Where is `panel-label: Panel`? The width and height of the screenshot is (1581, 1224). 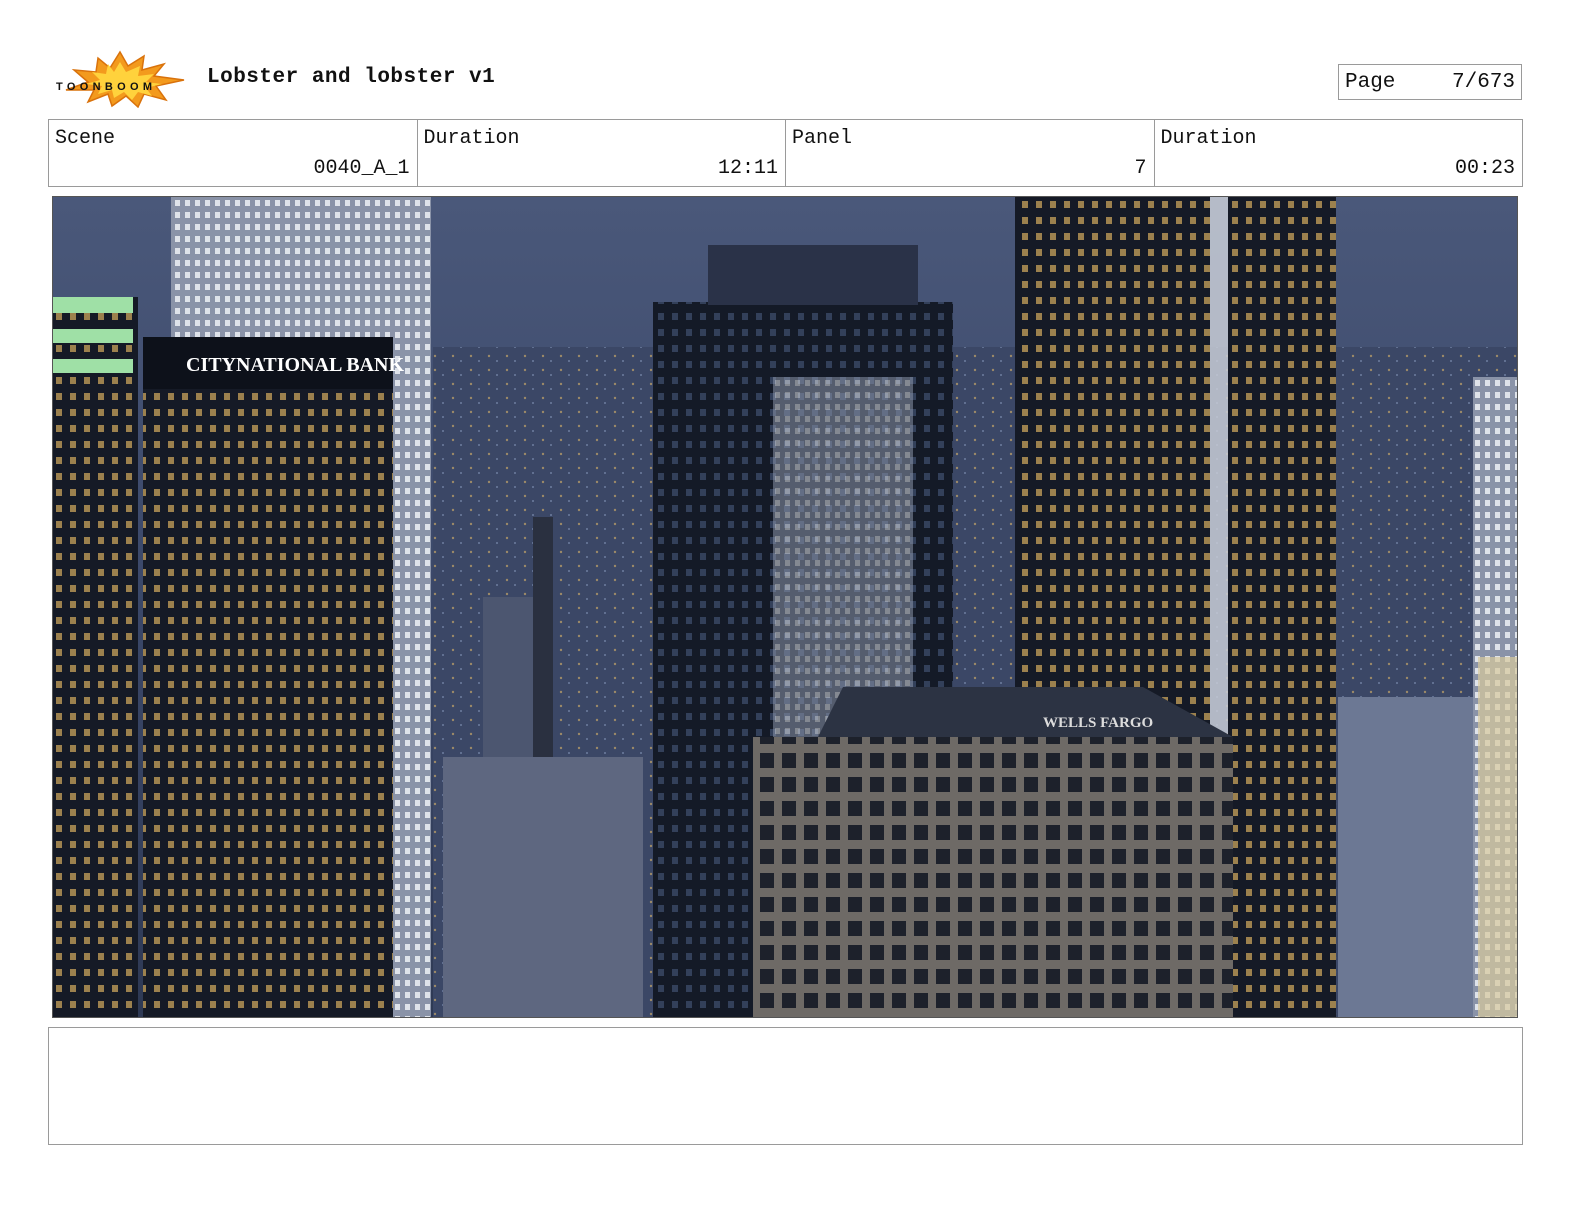 panel-label: Panel is located at coordinates (822, 138).